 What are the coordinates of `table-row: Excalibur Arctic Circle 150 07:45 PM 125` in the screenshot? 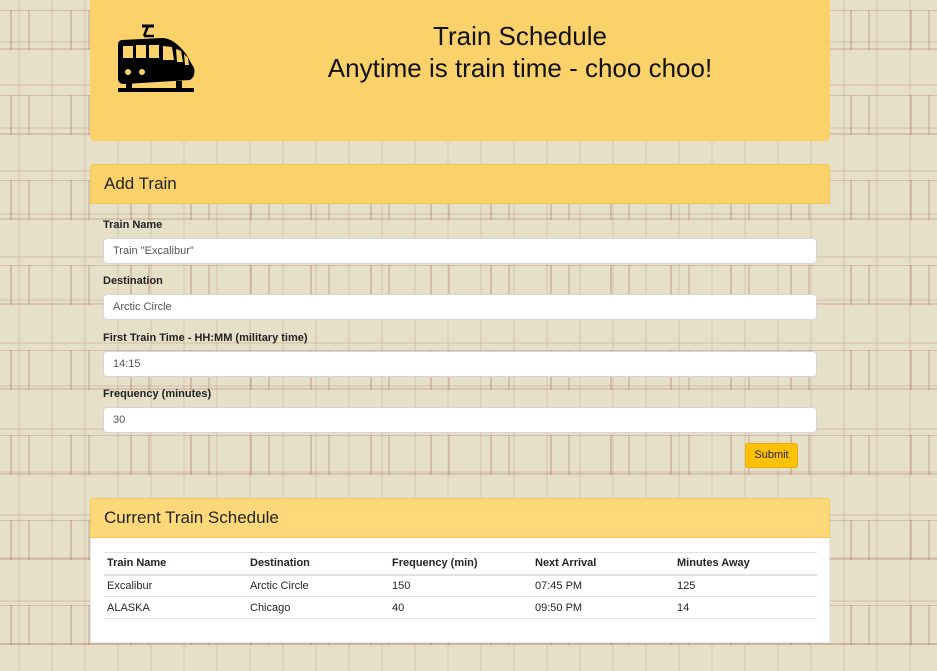 It's located at (460, 585).